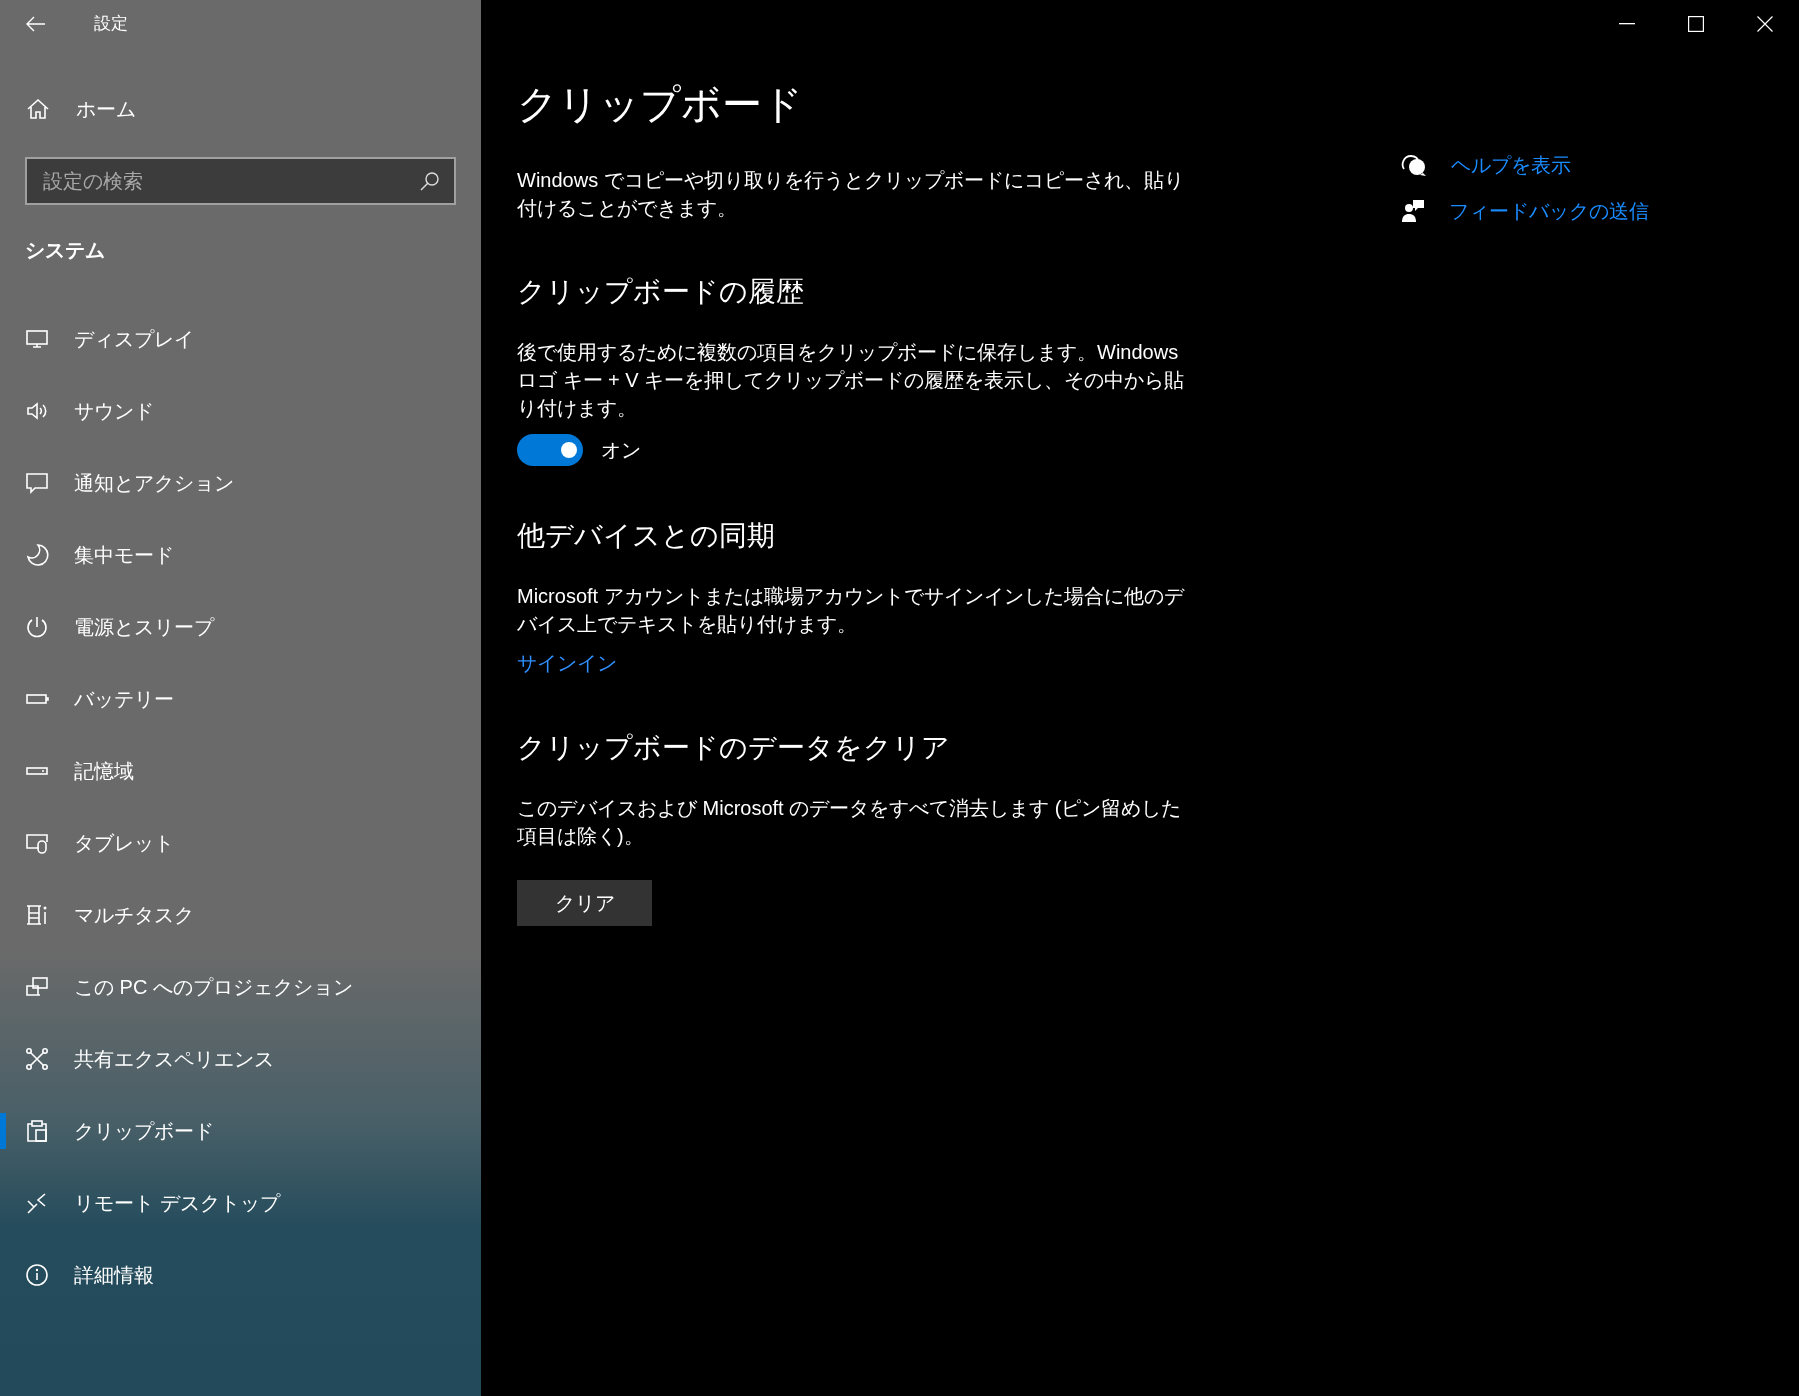  Describe the element at coordinates (1511, 165) in the screenshot. I see `help-link: ヘルプを表示` at that location.